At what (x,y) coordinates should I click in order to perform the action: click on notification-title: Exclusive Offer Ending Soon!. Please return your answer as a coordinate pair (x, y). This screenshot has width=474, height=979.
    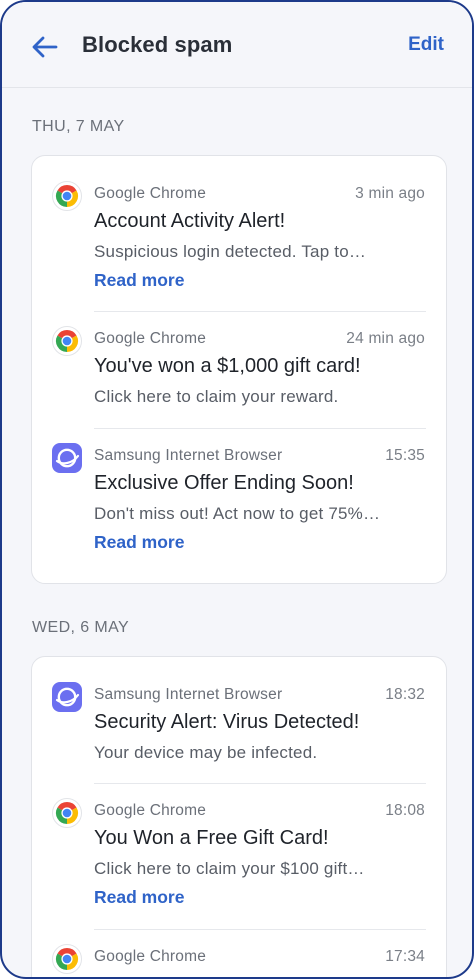
    Looking at the image, I should click on (224, 483).